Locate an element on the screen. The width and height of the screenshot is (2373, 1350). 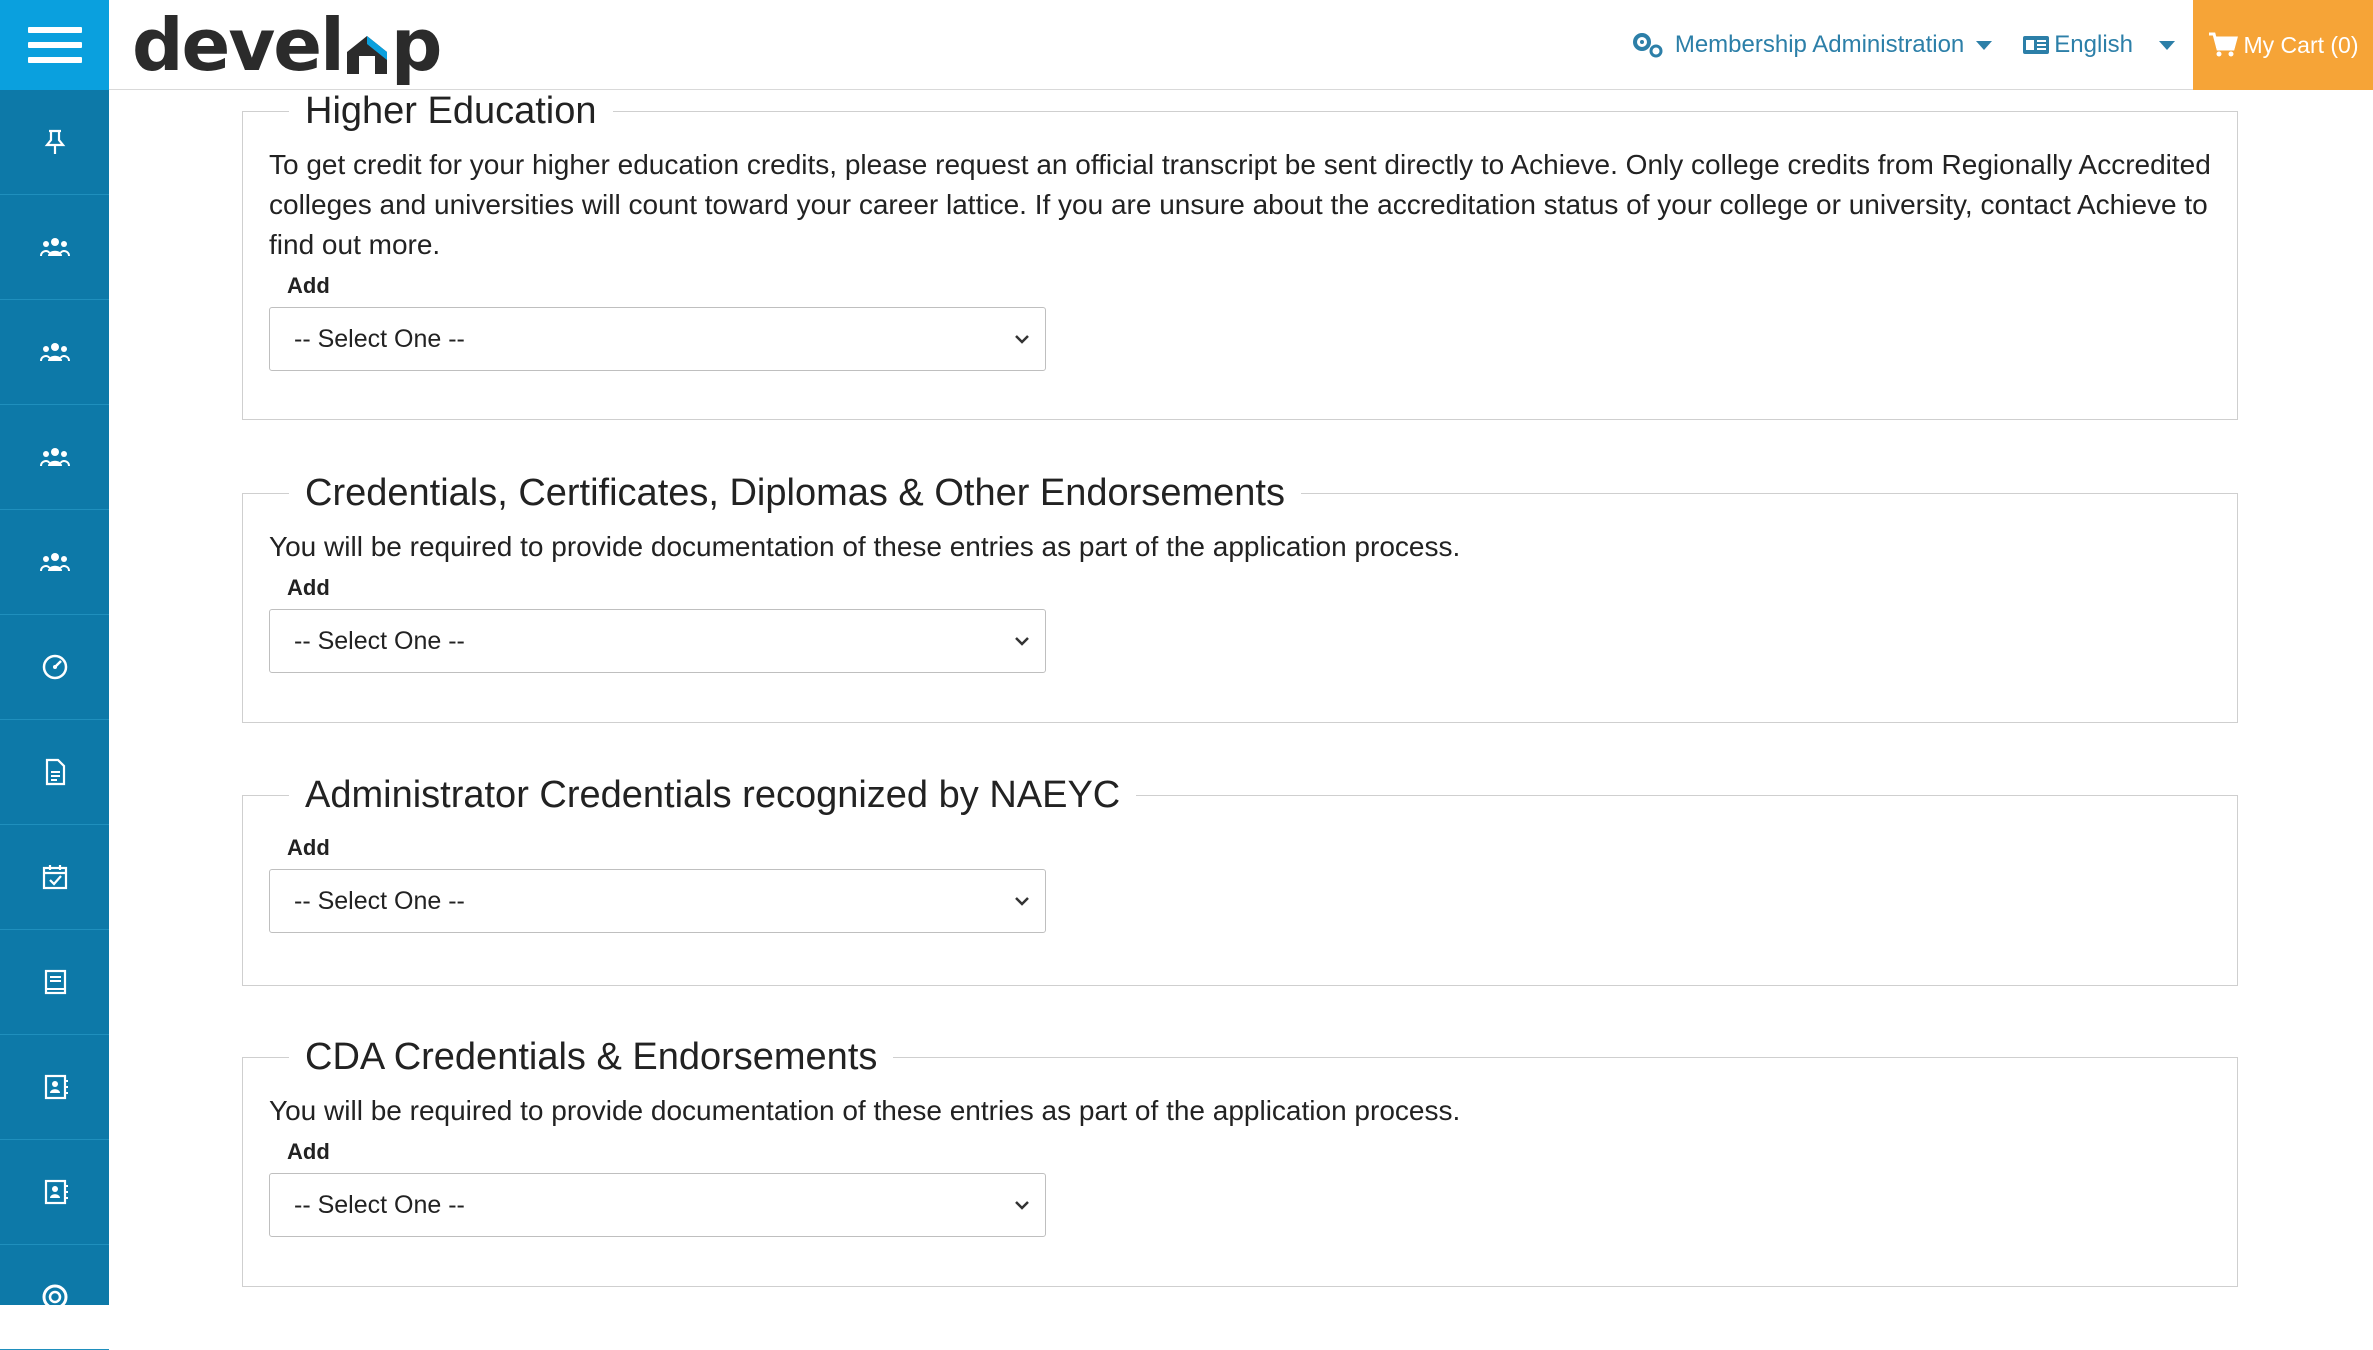
sidebar-item-dashboard is located at coordinates (54, 667).